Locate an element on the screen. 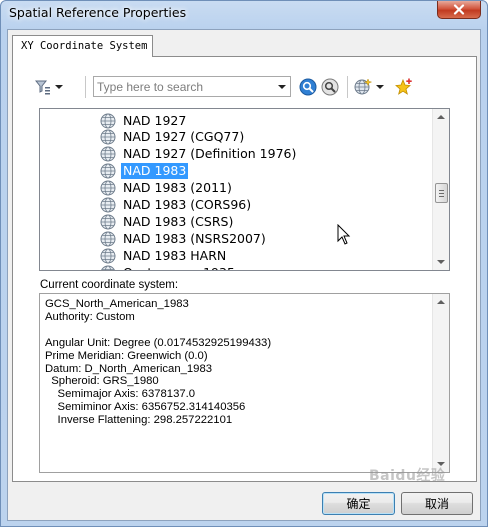 This screenshot has height=527, width=488. search-button is located at coordinates (308, 87).